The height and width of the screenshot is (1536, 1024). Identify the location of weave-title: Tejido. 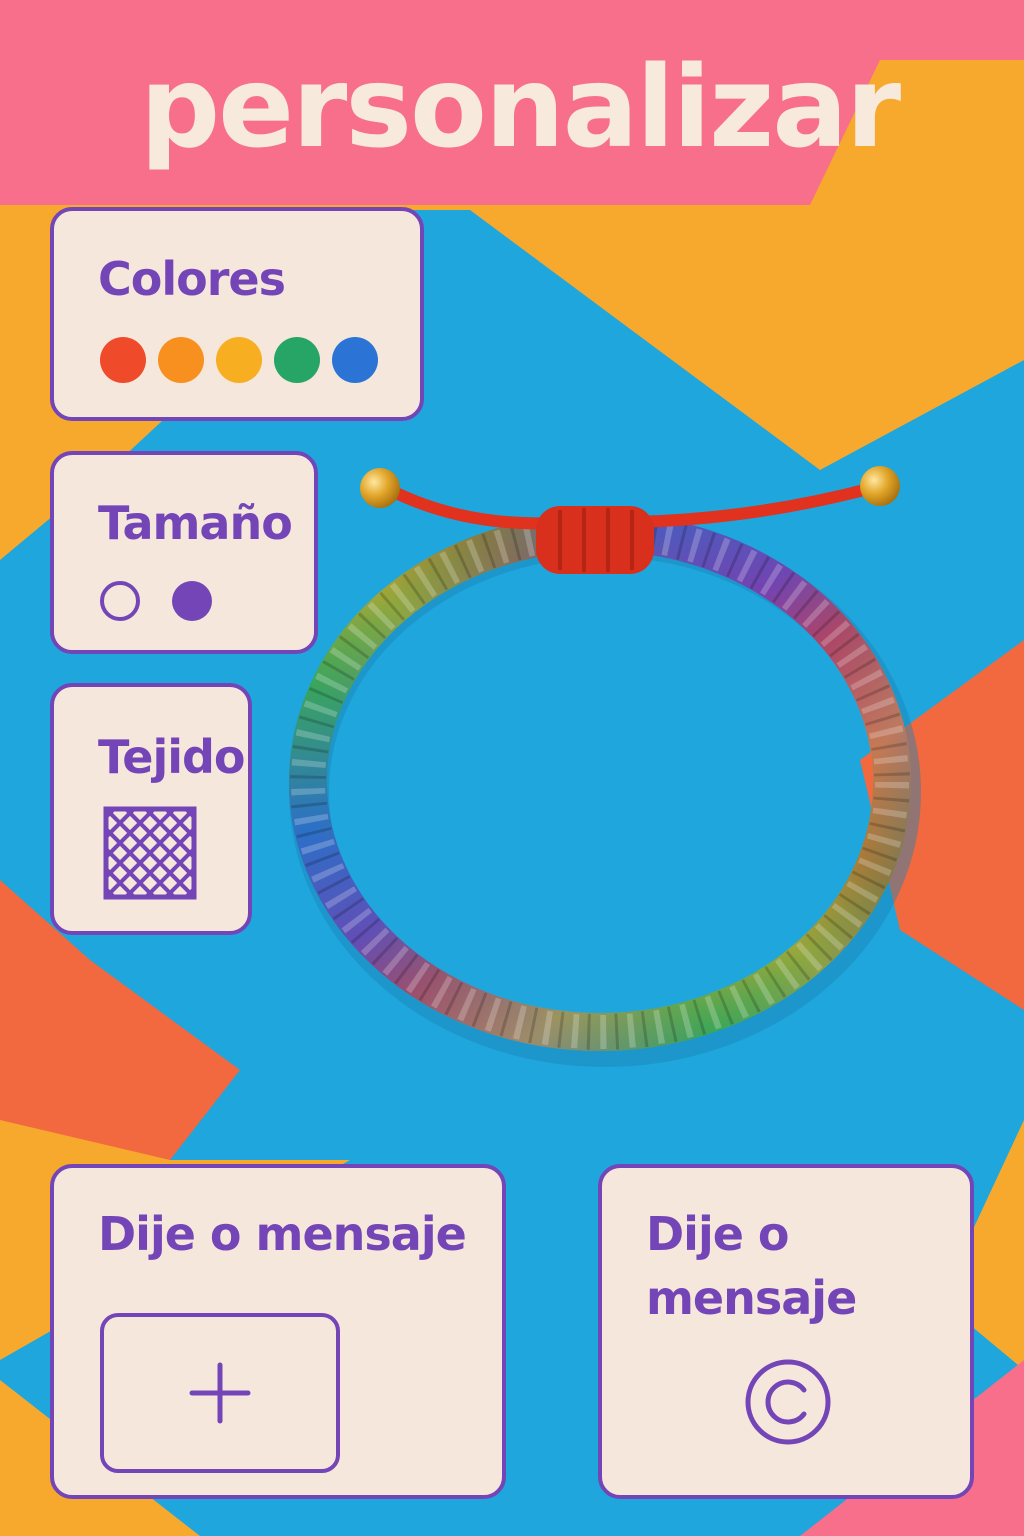
(172, 757).